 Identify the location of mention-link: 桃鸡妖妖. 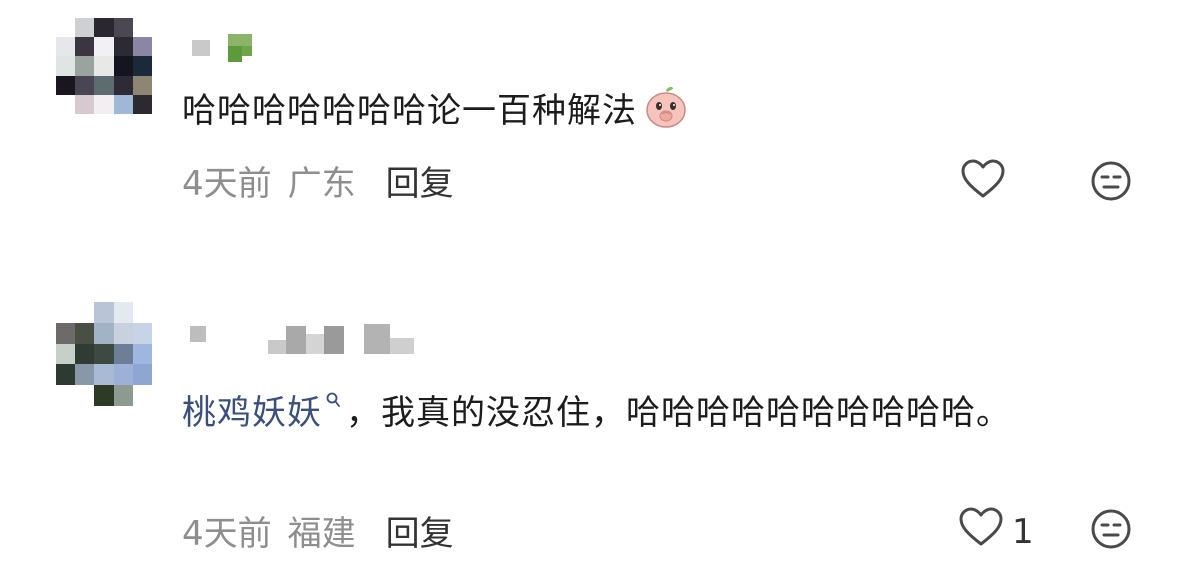
(252, 413).